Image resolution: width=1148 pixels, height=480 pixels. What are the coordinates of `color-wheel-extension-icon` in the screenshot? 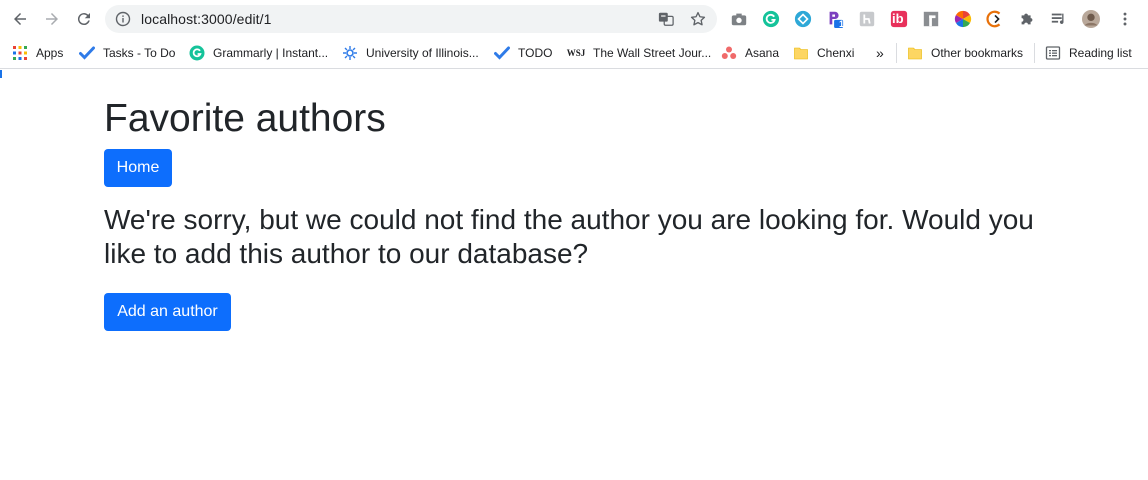 It's located at (963, 19).